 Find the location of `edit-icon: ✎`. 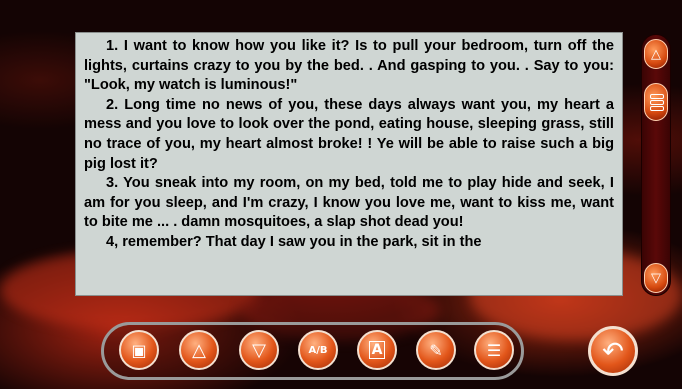

edit-icon: ✎ is located at coordinates (436, 350).